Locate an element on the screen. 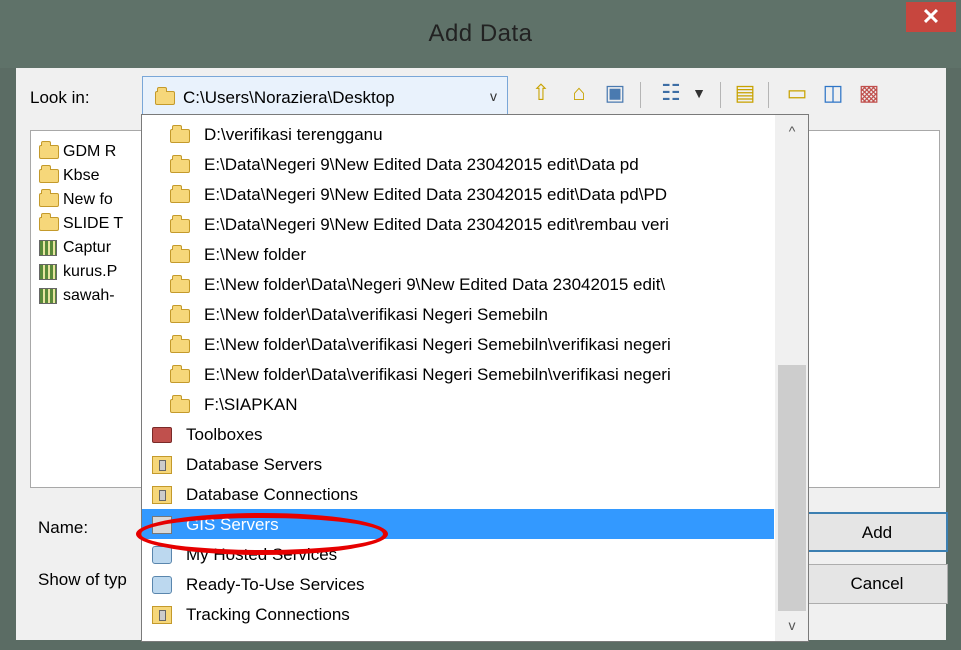 Image resolution: width=961 pixels, height=650 pixels. close-button: ✕ is located at coordinates (931, 17).